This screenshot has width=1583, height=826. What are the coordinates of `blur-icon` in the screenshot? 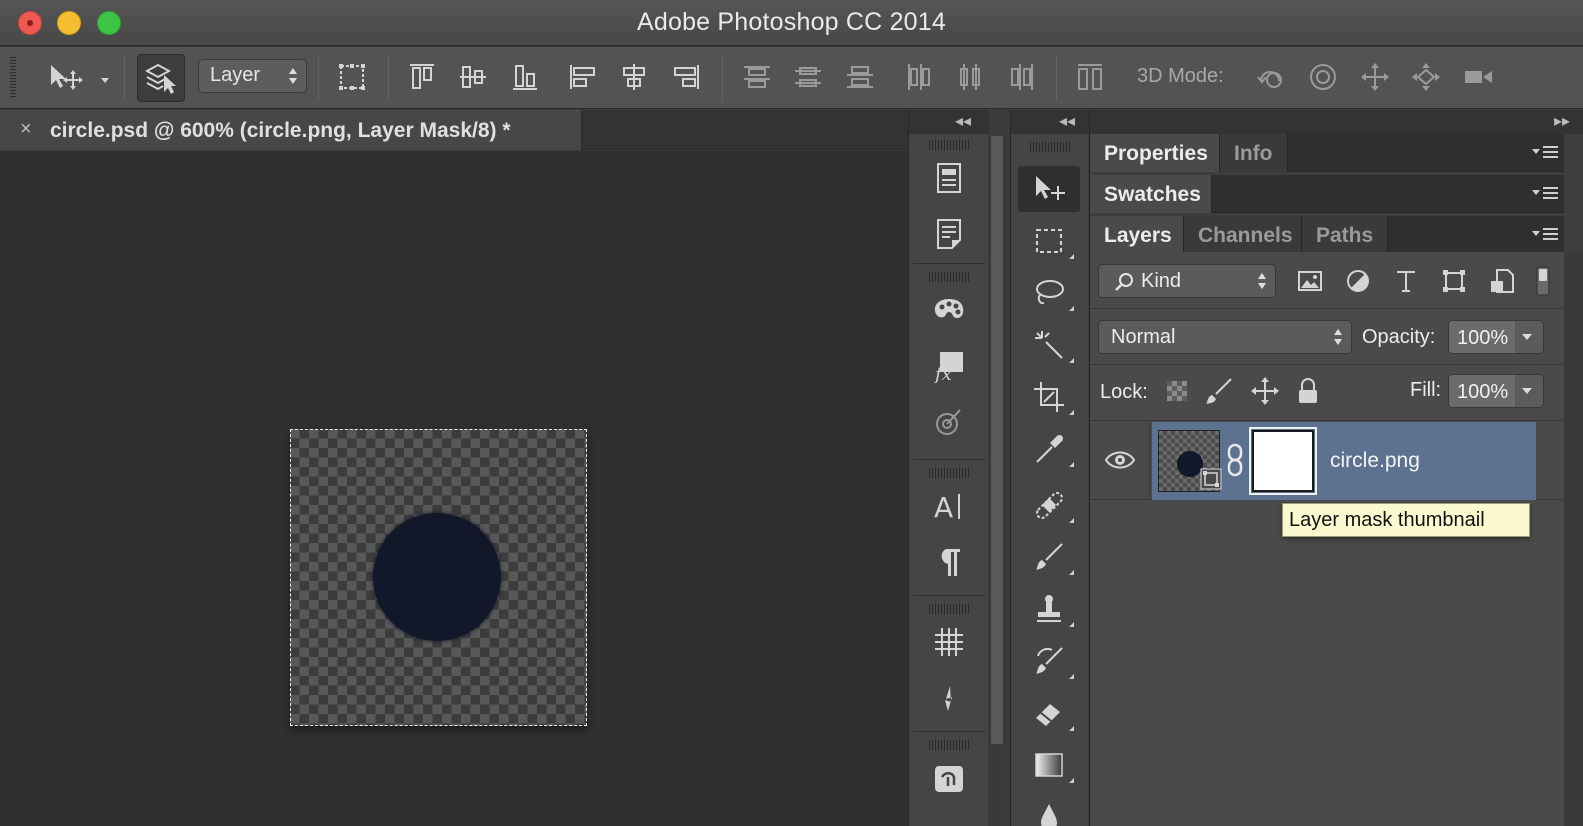 It's located at (1049, 810).